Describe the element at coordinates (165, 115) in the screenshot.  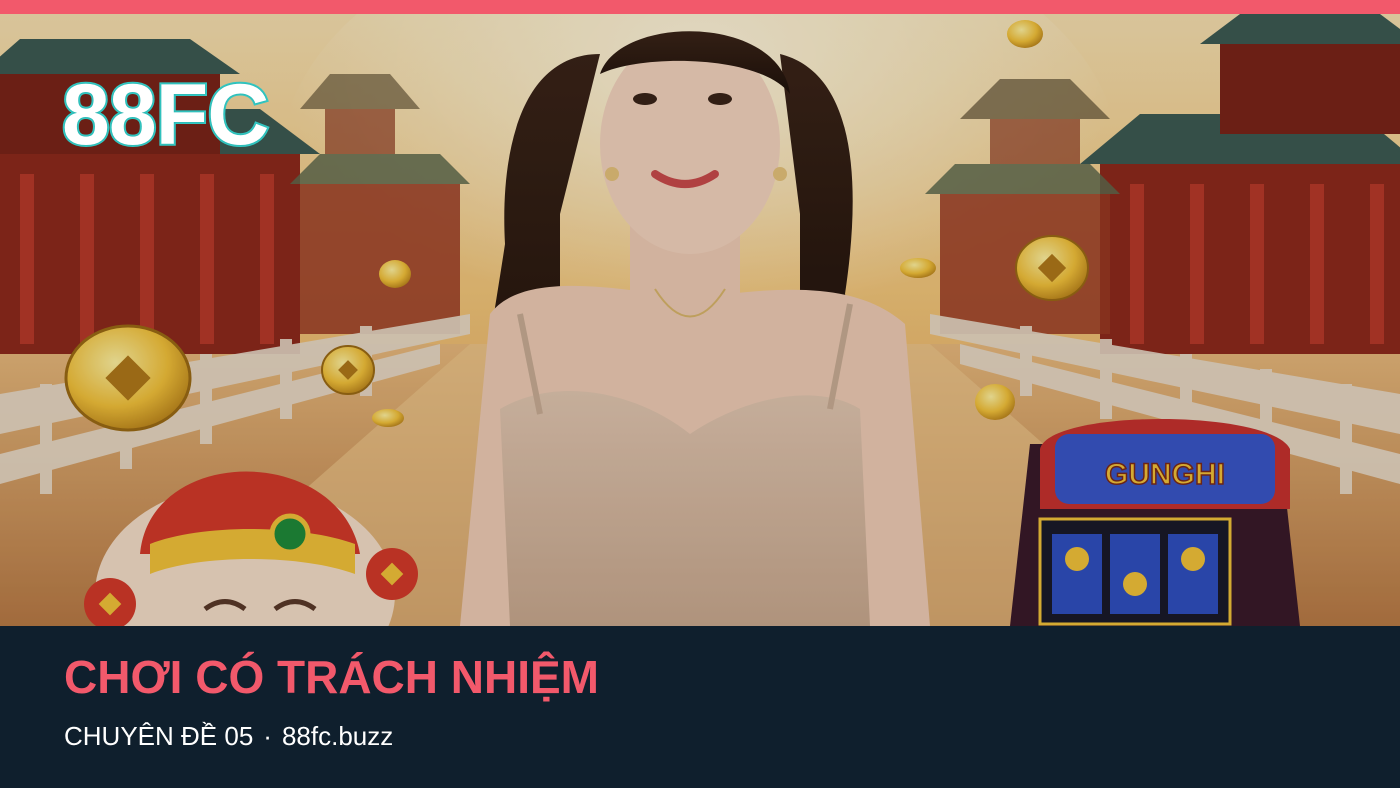
I see `brand-logo: 88FC` at that location.